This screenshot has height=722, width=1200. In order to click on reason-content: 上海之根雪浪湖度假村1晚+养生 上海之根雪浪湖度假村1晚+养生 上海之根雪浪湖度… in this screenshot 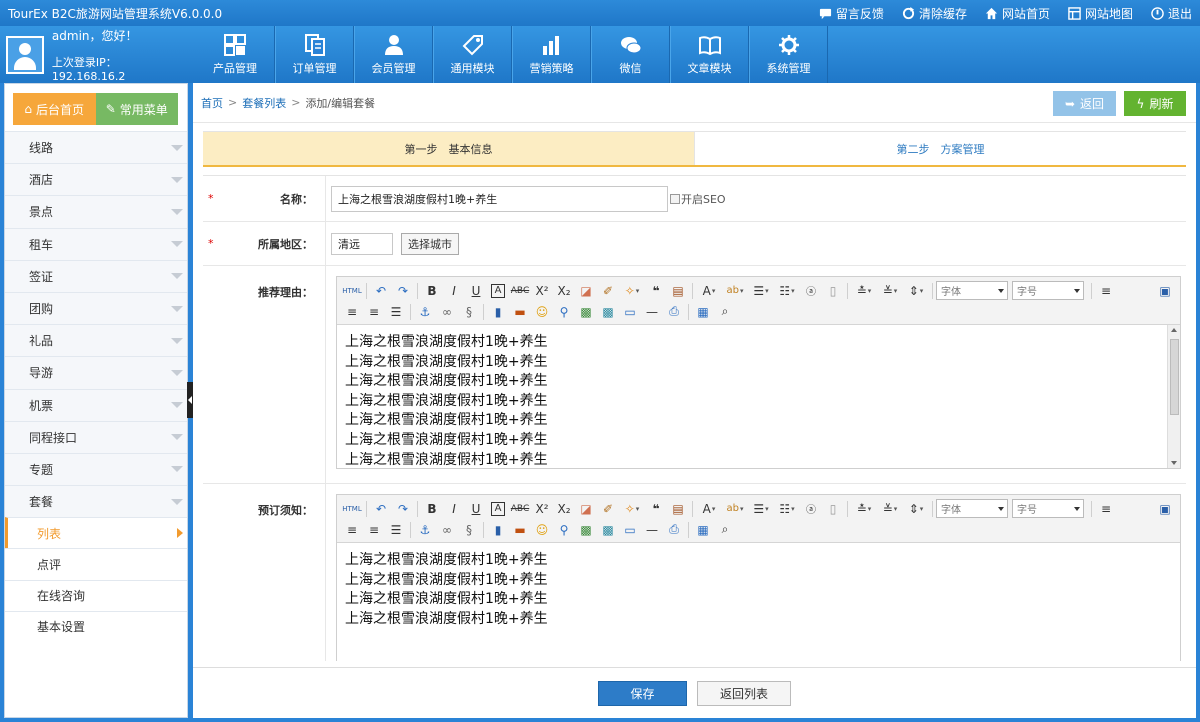, I will do `click(758, 396)`.